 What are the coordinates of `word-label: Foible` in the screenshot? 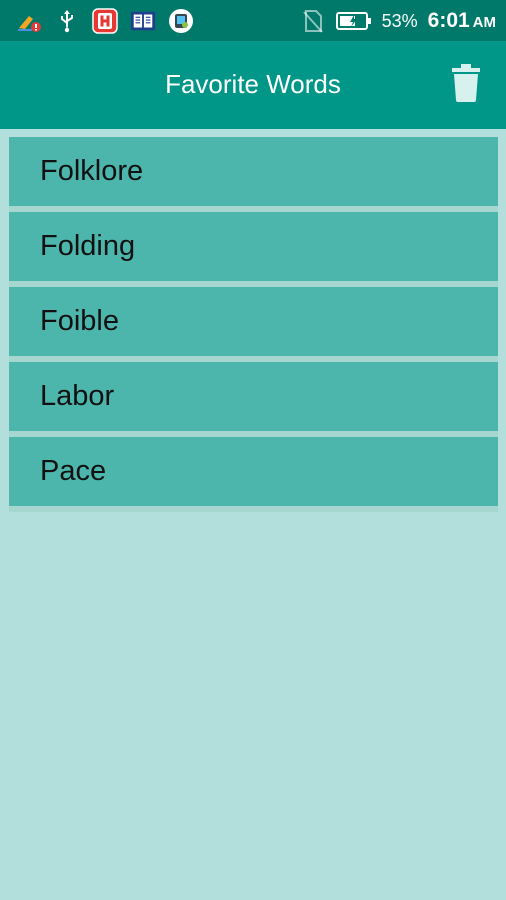 It's located at (79, 321).